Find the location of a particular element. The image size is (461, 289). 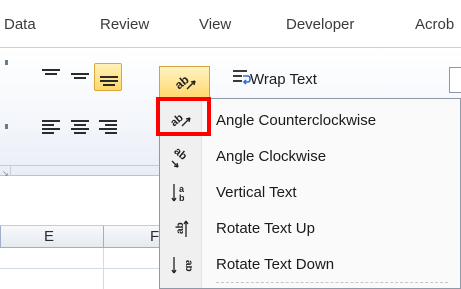

align-left-button is located at coordinates (51, 126).